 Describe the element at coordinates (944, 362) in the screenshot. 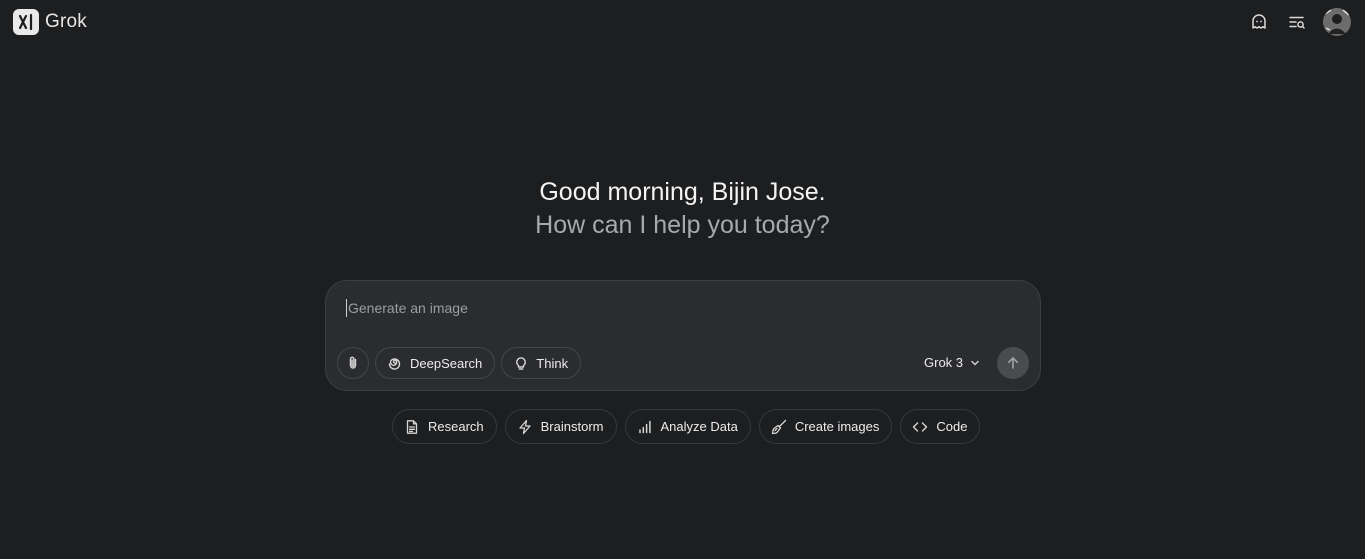

I see `model-label: Grok 3` at that location.